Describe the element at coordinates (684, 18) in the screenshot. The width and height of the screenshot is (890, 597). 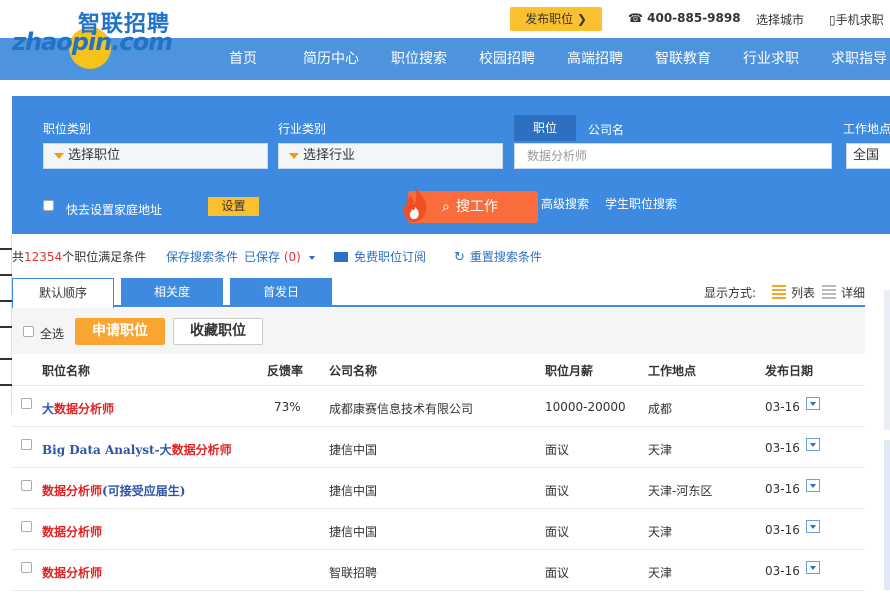
I see `hotline-phone: ☎ 400-885-9898` at that location.